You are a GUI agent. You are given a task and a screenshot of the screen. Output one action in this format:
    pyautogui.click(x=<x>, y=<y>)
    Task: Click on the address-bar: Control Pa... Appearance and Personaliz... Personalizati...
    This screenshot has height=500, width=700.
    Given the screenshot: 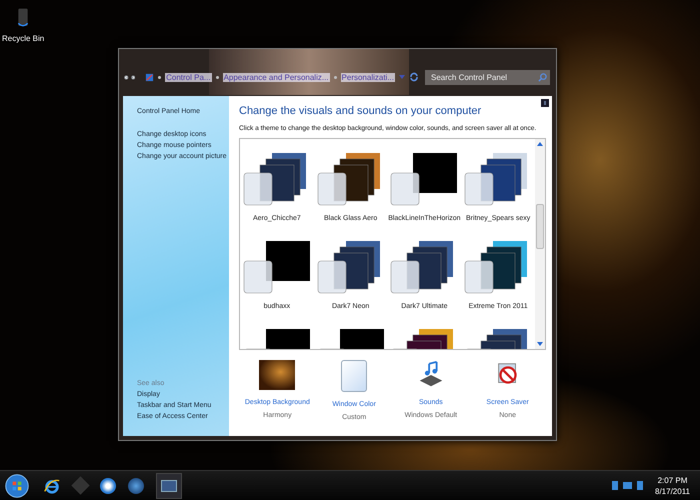 What is the action you would take?
    pyautogui.click(x=282, y=77)
    